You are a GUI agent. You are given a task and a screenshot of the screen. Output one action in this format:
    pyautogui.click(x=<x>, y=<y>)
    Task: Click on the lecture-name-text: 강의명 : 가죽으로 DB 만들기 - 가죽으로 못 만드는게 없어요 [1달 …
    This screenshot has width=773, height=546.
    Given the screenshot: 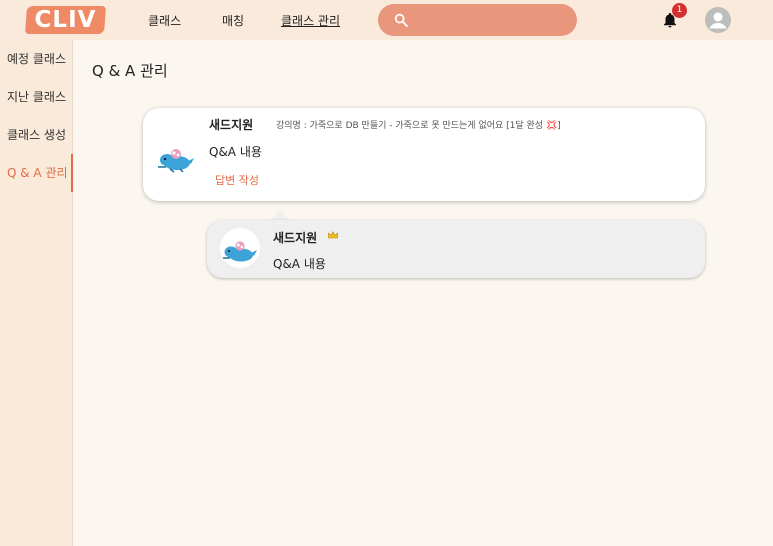 What is the action you would take?
    pyautogui.click(x=411, y=126)
    